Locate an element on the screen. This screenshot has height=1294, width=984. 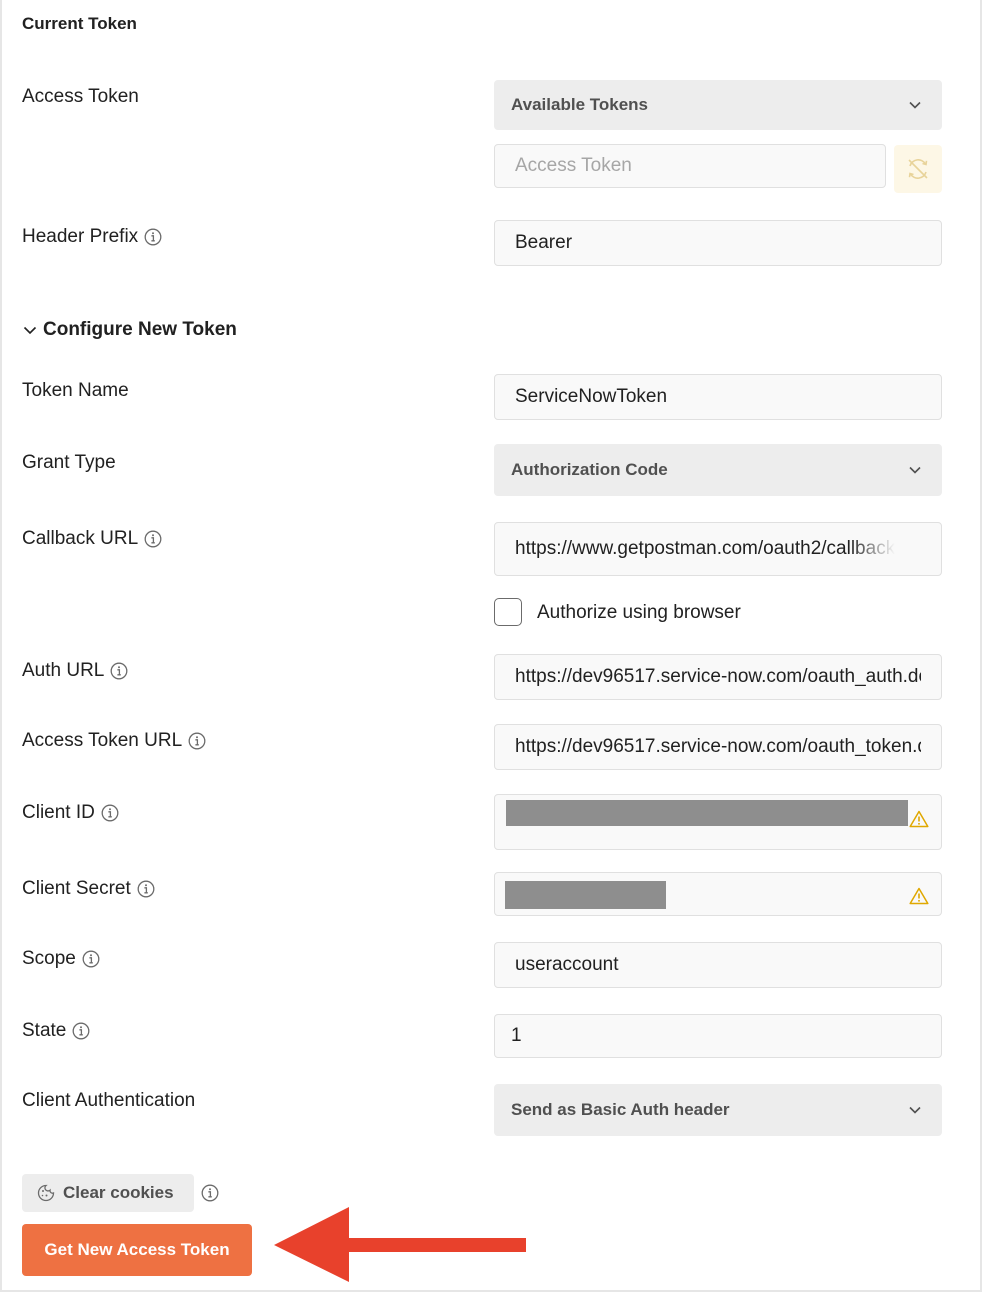
configure-new-token-toggle: Configure New Token is located at coordinates (129, 330).